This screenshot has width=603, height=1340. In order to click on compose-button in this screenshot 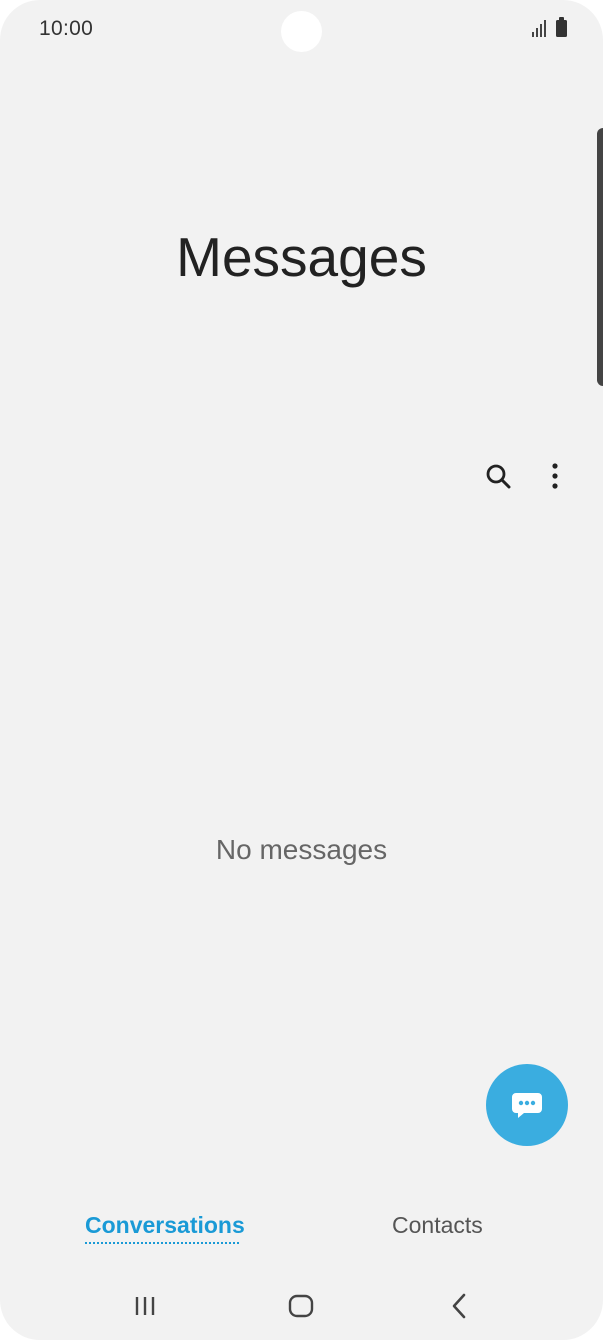, I will do `click(527, 1105)`.